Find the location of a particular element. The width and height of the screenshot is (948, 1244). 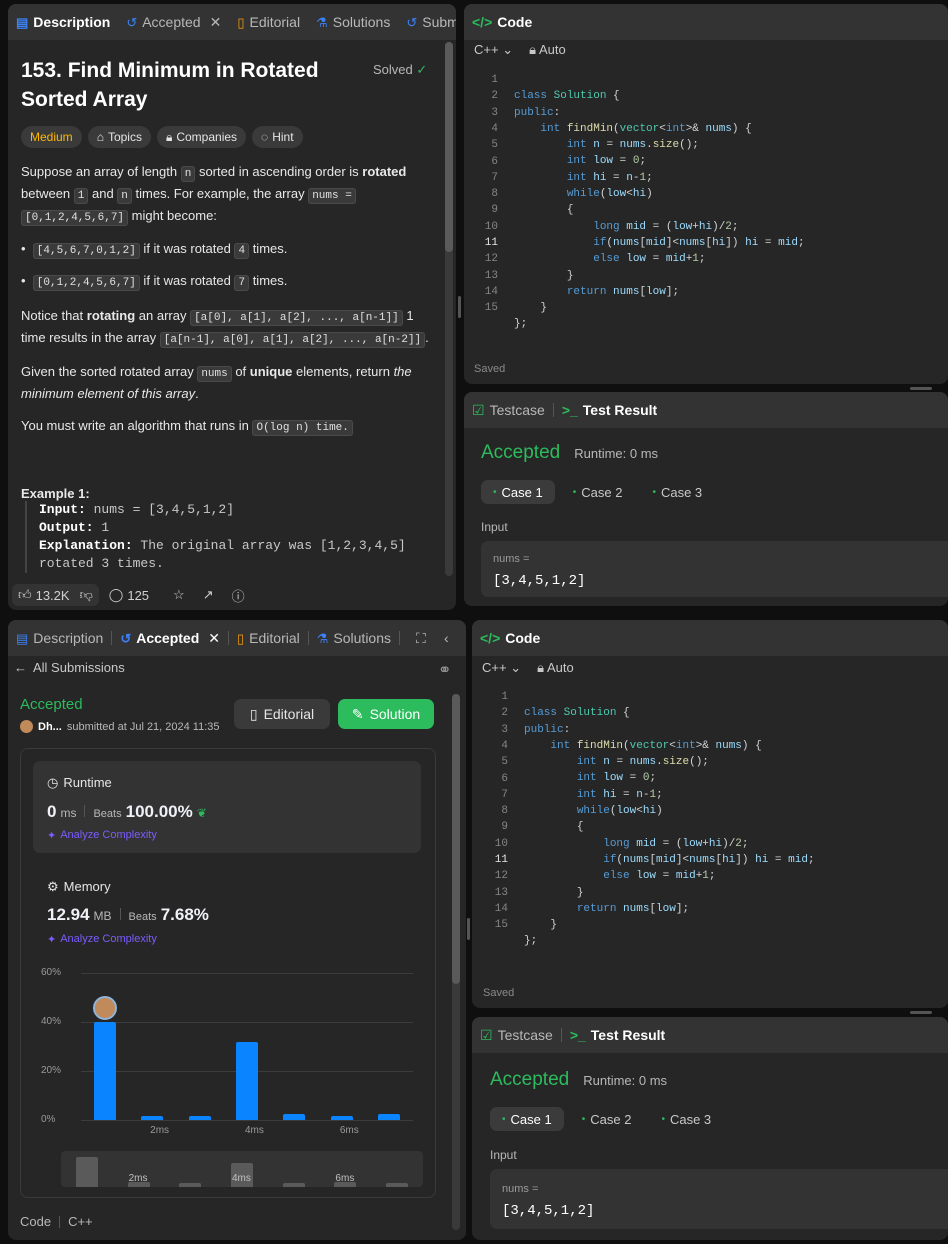

line-number: 6 is located at coordinates (494, 161).